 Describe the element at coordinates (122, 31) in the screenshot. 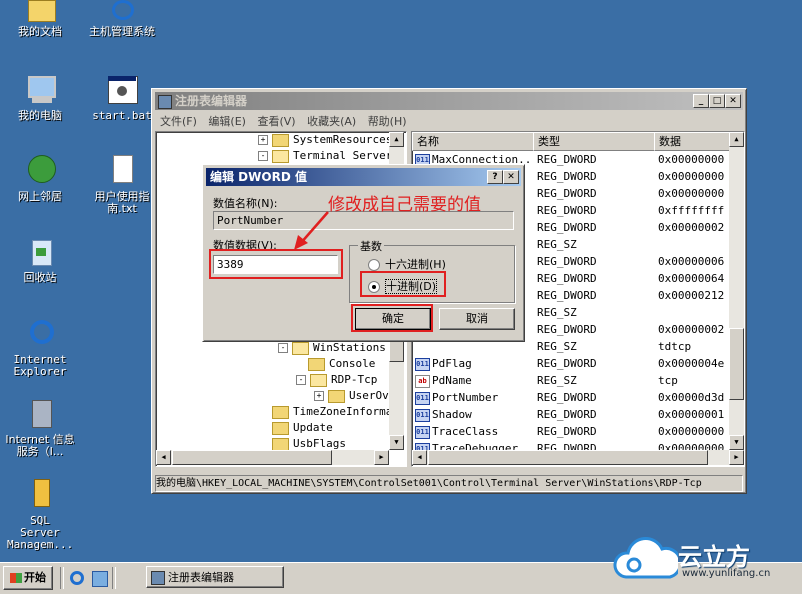

I see `desktop-icon-label: 主机管理系统` at that location.